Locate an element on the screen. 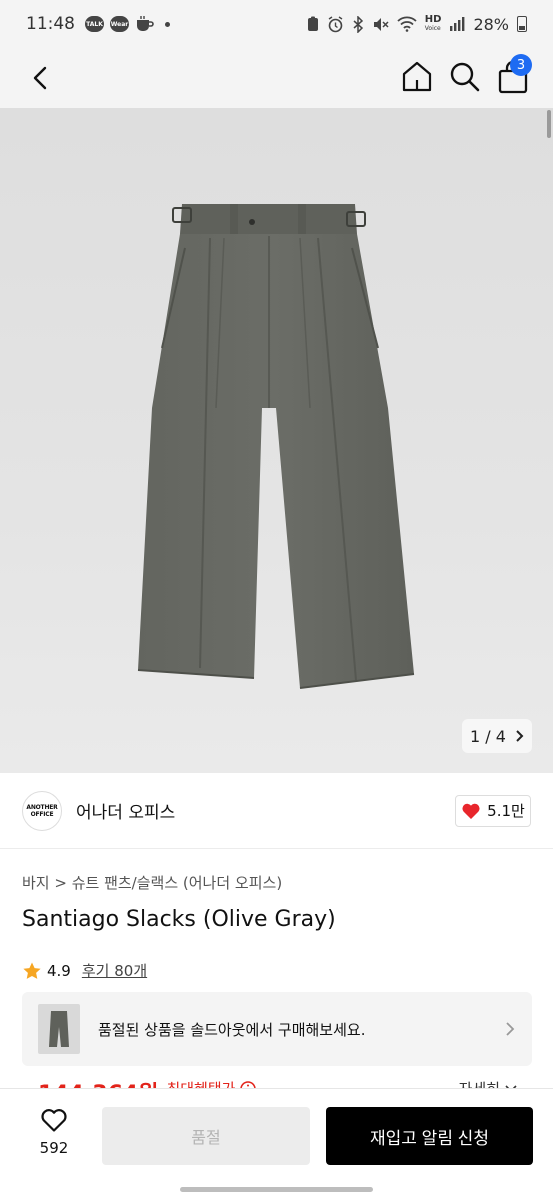 The image size is (553, 1200). rating-row: 4.9 후기 80개 is located at coordinates (84, 970).